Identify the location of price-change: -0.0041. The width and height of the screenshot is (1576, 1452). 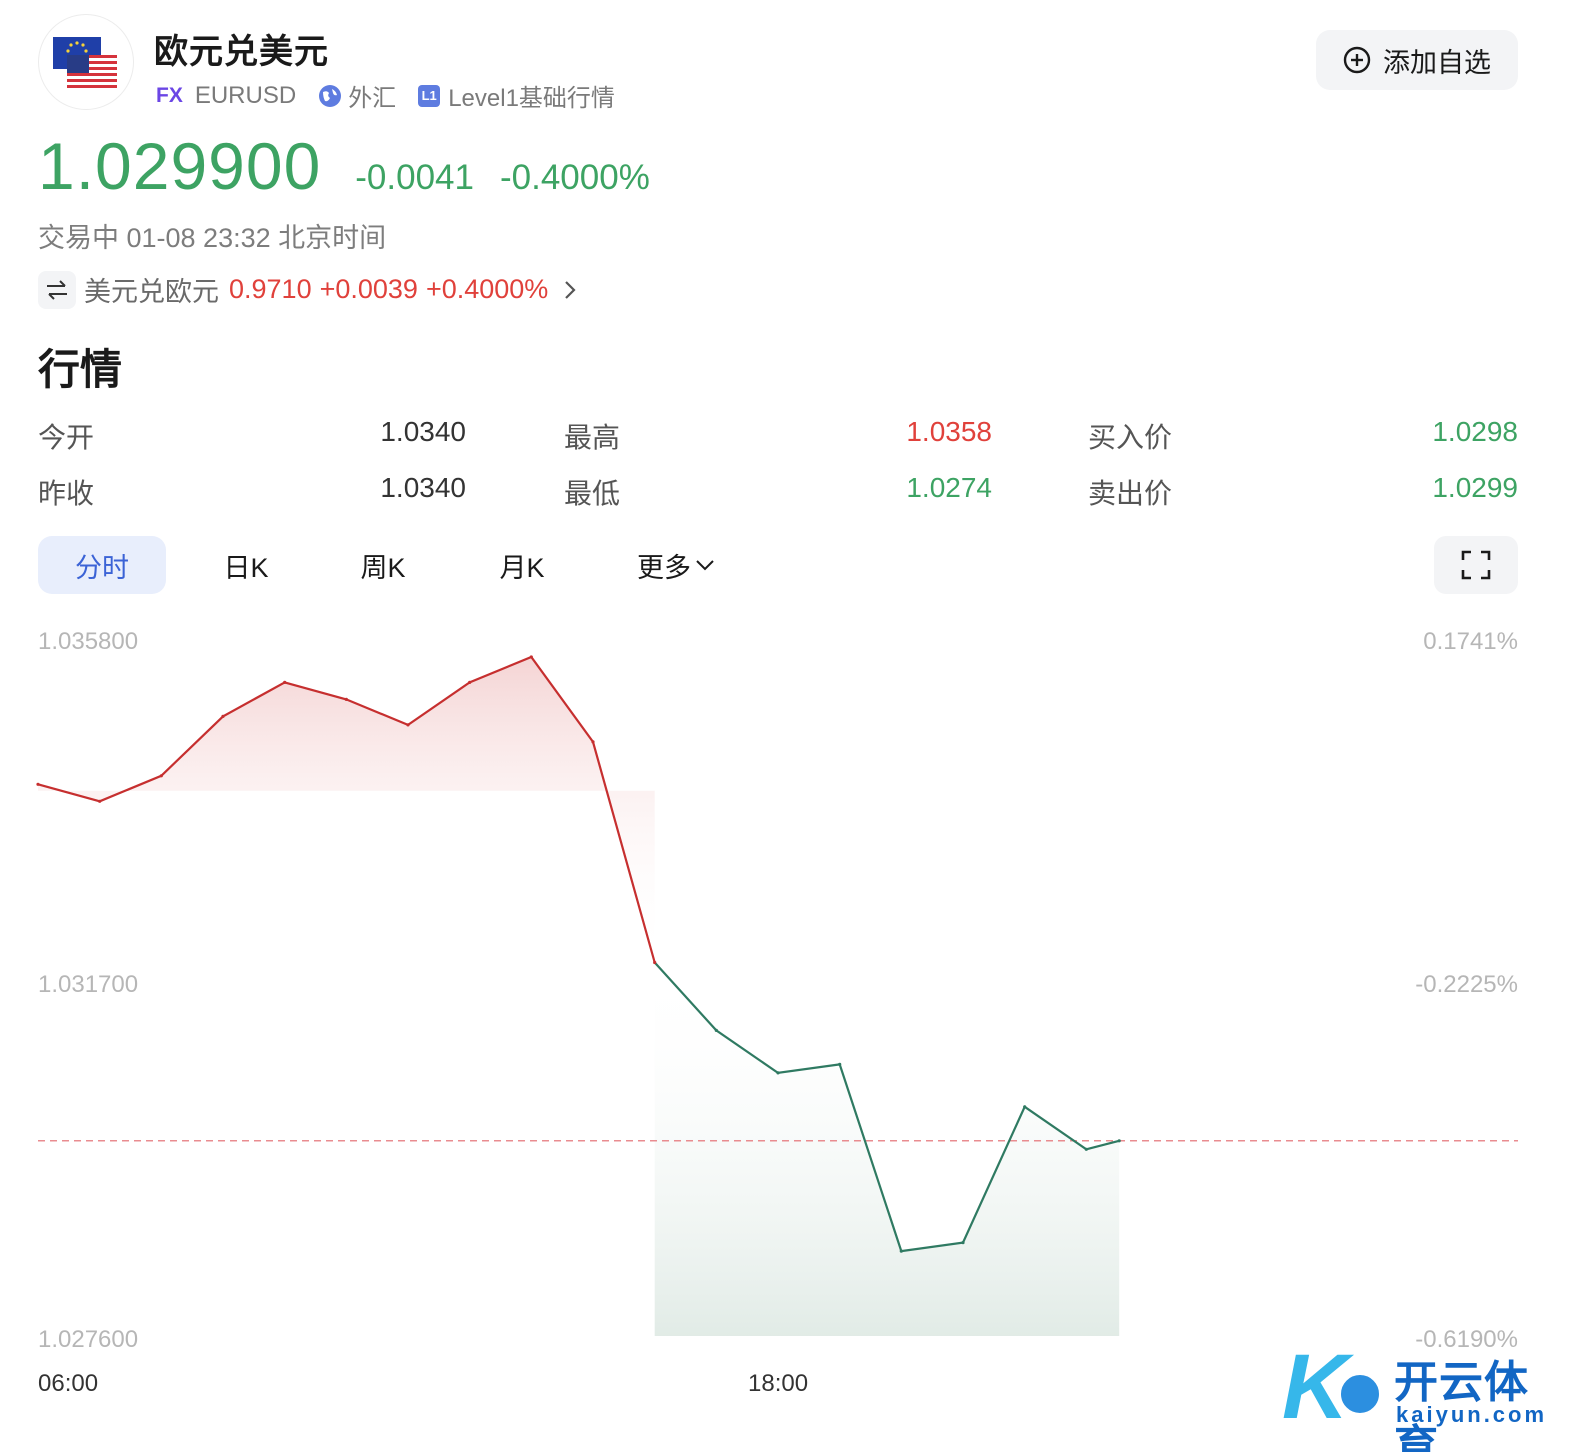
(414, 177).